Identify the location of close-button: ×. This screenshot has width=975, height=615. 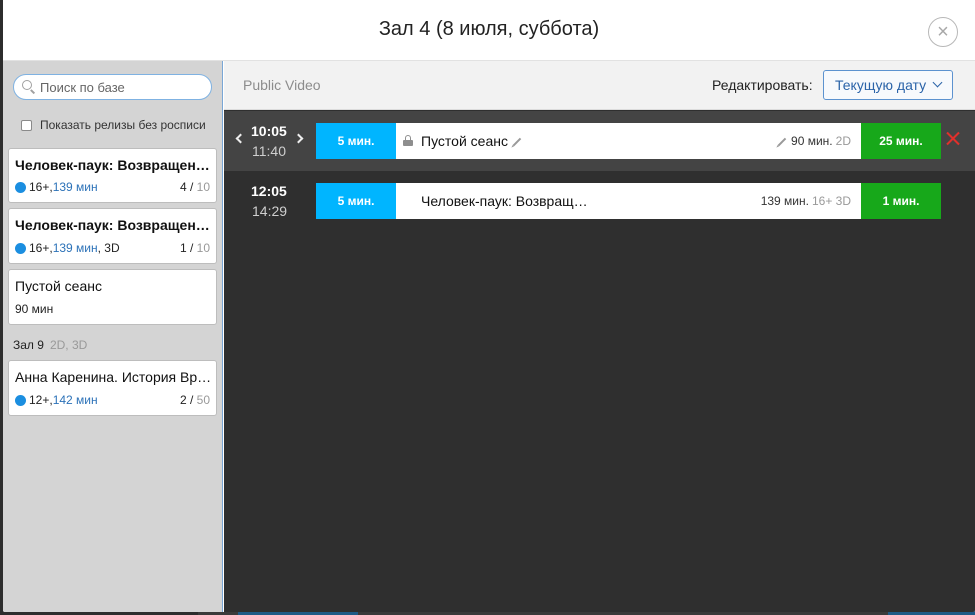
(943, 32).